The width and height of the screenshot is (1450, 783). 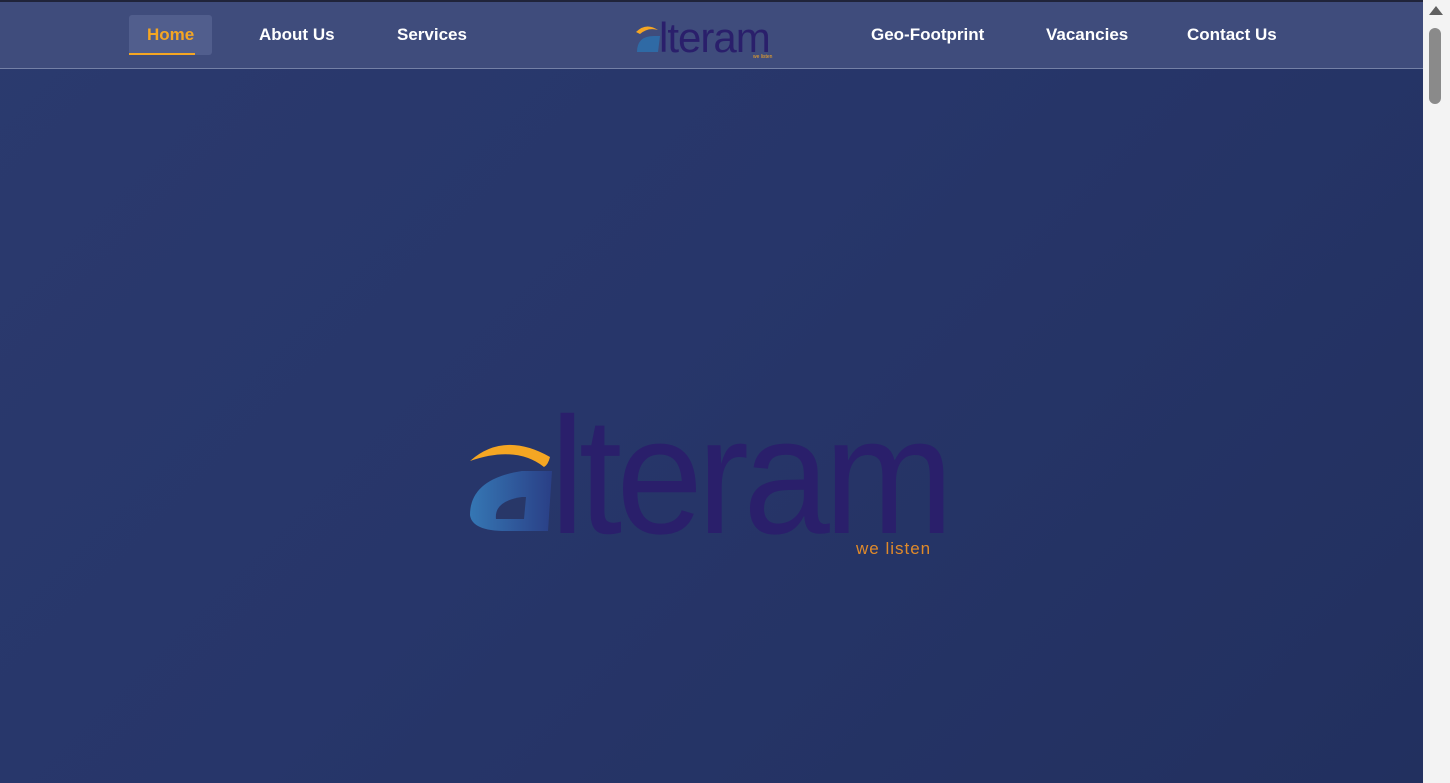 I want to click on hero-logo: lteram we listen, so click(x=710, y=476).